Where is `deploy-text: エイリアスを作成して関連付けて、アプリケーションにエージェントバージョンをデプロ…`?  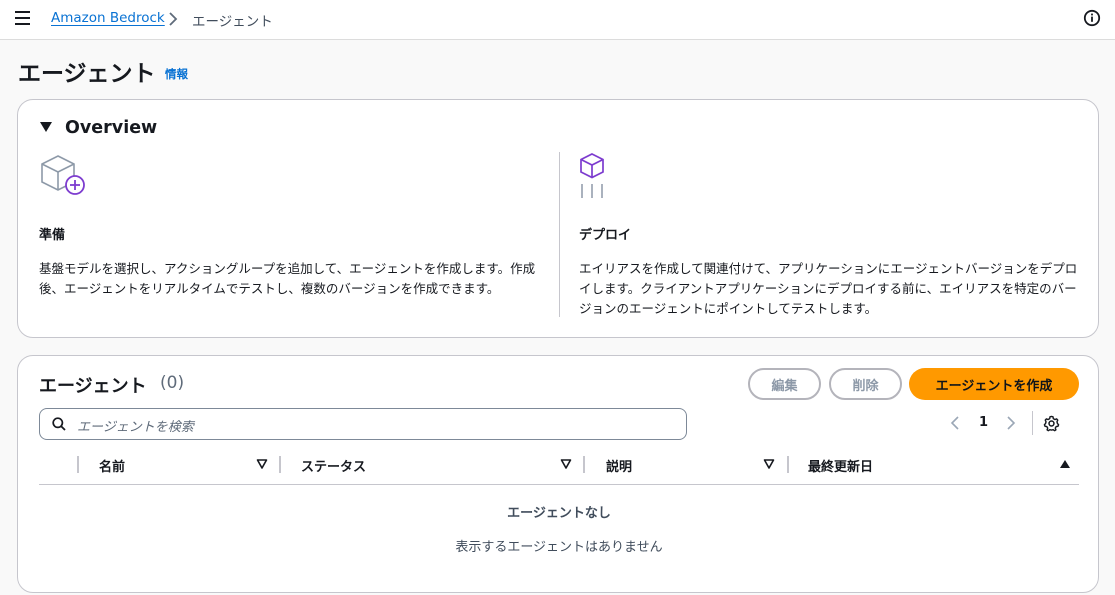
deploy-text: エイリアスを作成して関連付けて、アプリケーションにエージェントバージョンをデプロ… is located at coordinates (828, 288).